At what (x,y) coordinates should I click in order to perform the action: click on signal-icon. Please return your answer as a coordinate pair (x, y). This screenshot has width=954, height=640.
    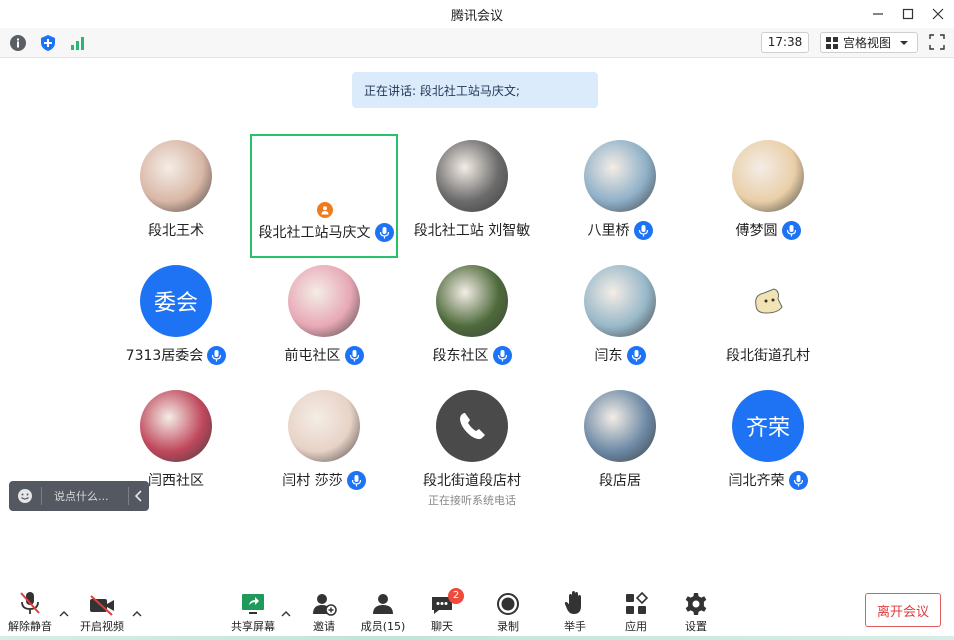
    Looking at the image, I should click on (77, 43).